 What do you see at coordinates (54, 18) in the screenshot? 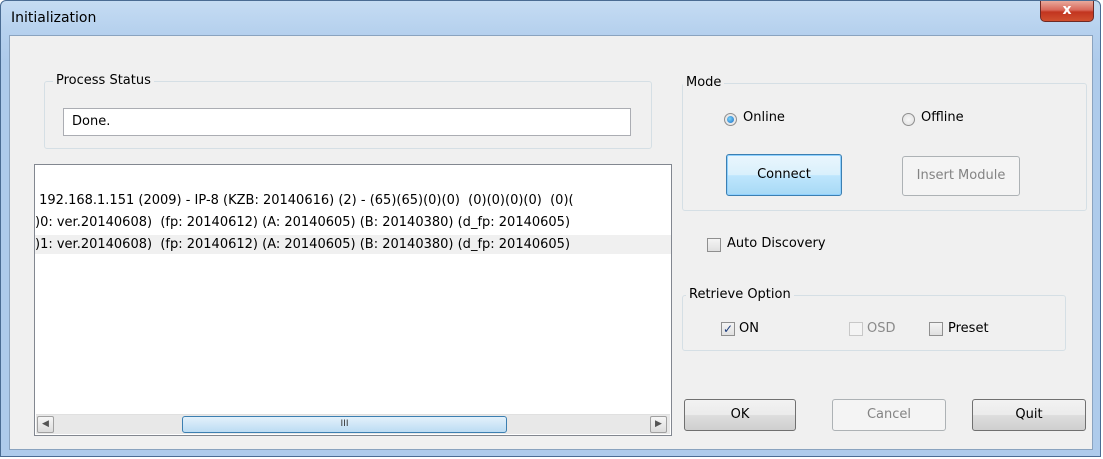
I see `window-title: Initialization` at bounding box center [54, 18].